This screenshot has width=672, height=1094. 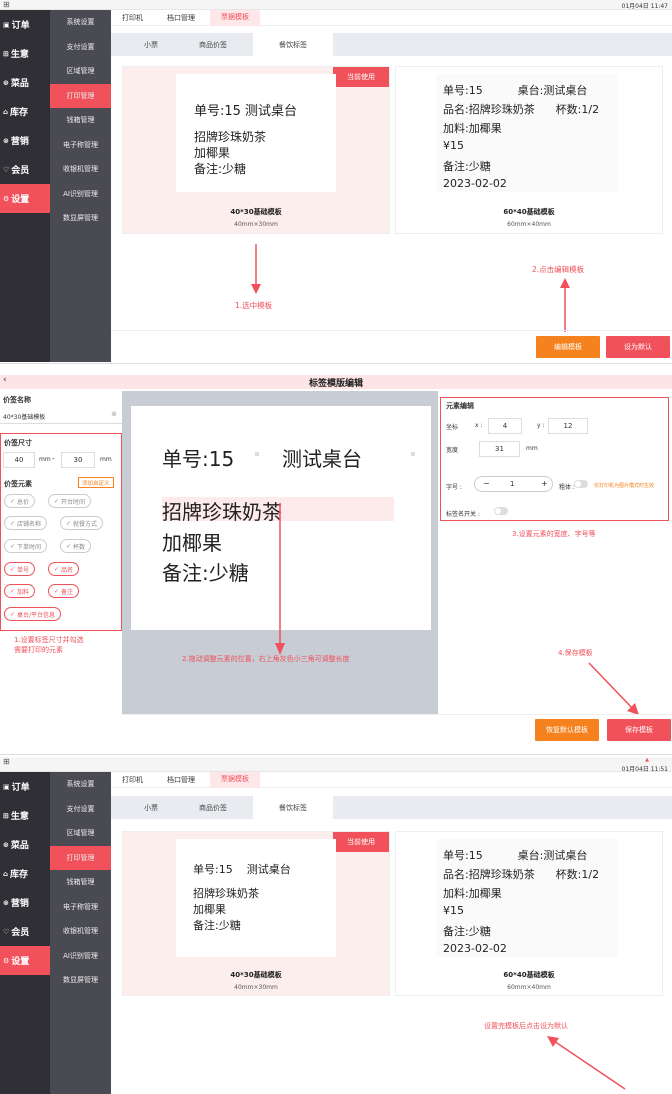 I want to click on restore-default-button: 恢复默认模板, so click(x=567, y=730).